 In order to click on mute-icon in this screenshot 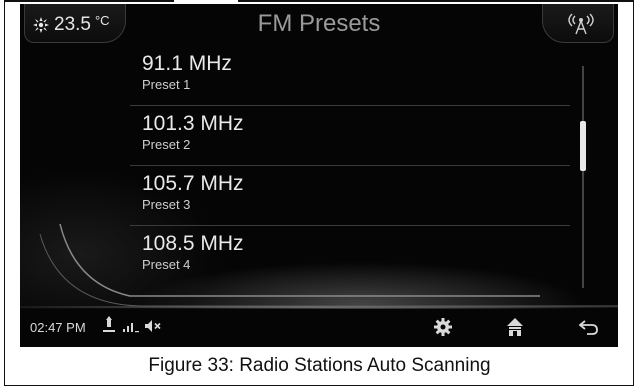, I will do `click(153, 326)`.